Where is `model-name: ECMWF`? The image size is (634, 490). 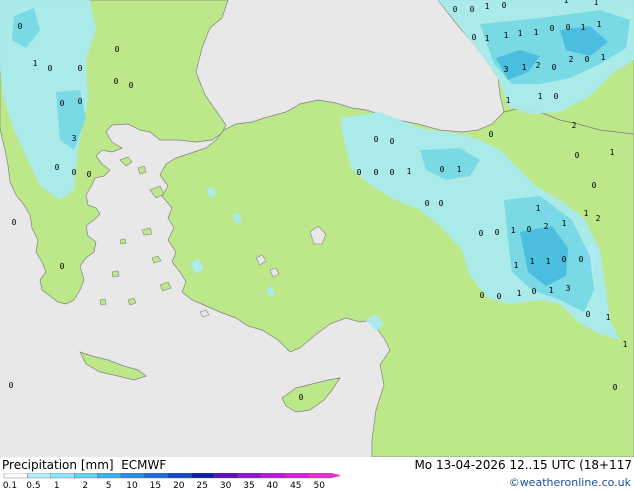 model-name: ECMWF is located at coordinates (144, 465).